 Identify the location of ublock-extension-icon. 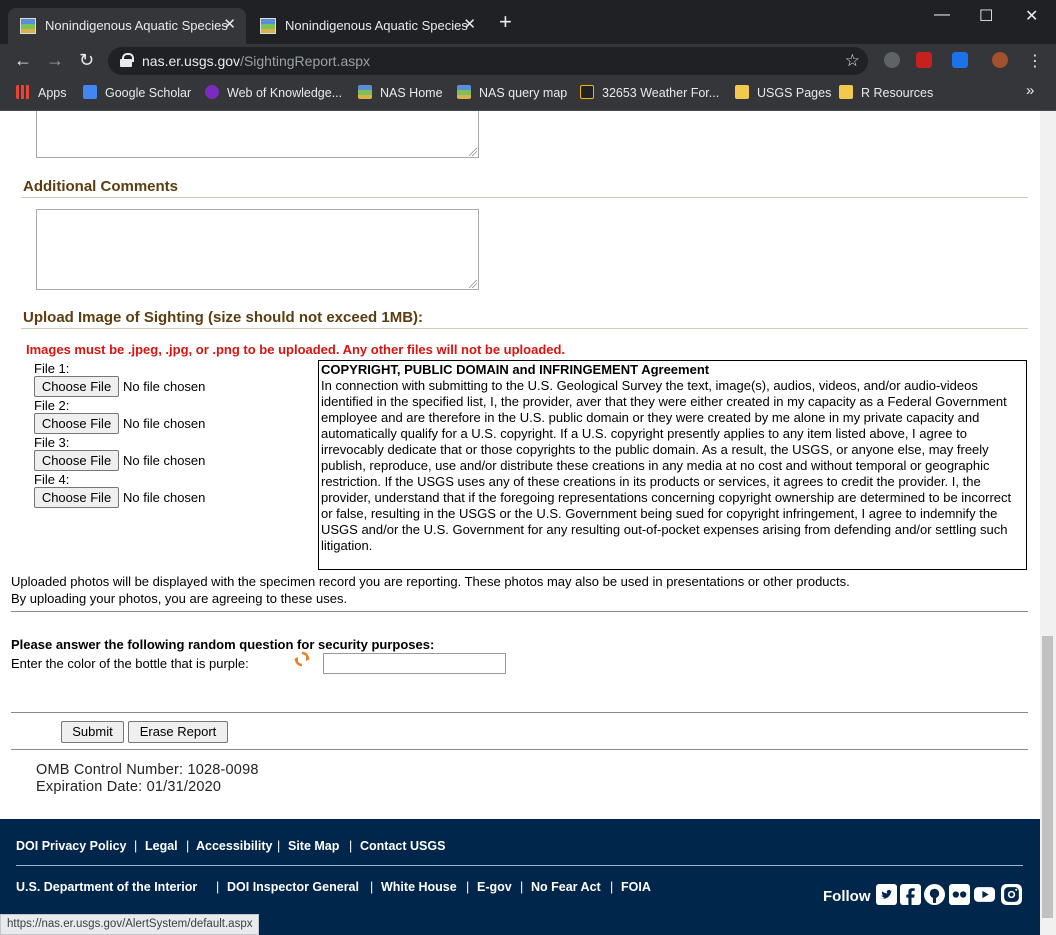
(892, 60).